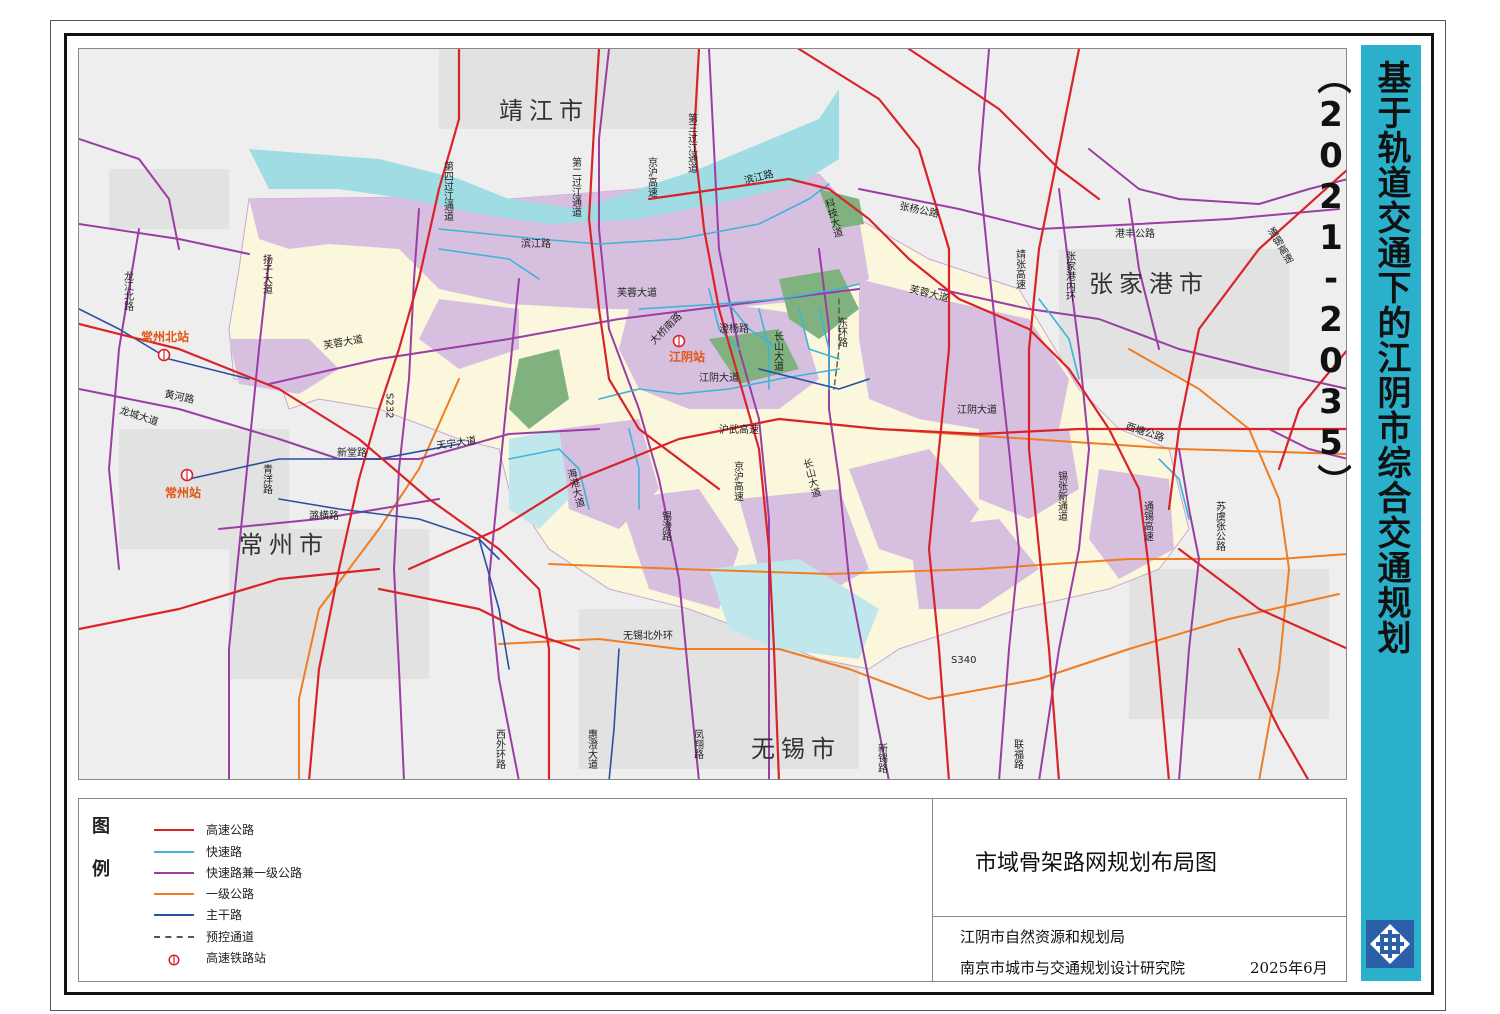 The height and width of the screenshot is (1014, 1500). What do you see at coordinates (963, 660) in the screenshot?
I see `road-label: S340` at bounding box center [963, 660].